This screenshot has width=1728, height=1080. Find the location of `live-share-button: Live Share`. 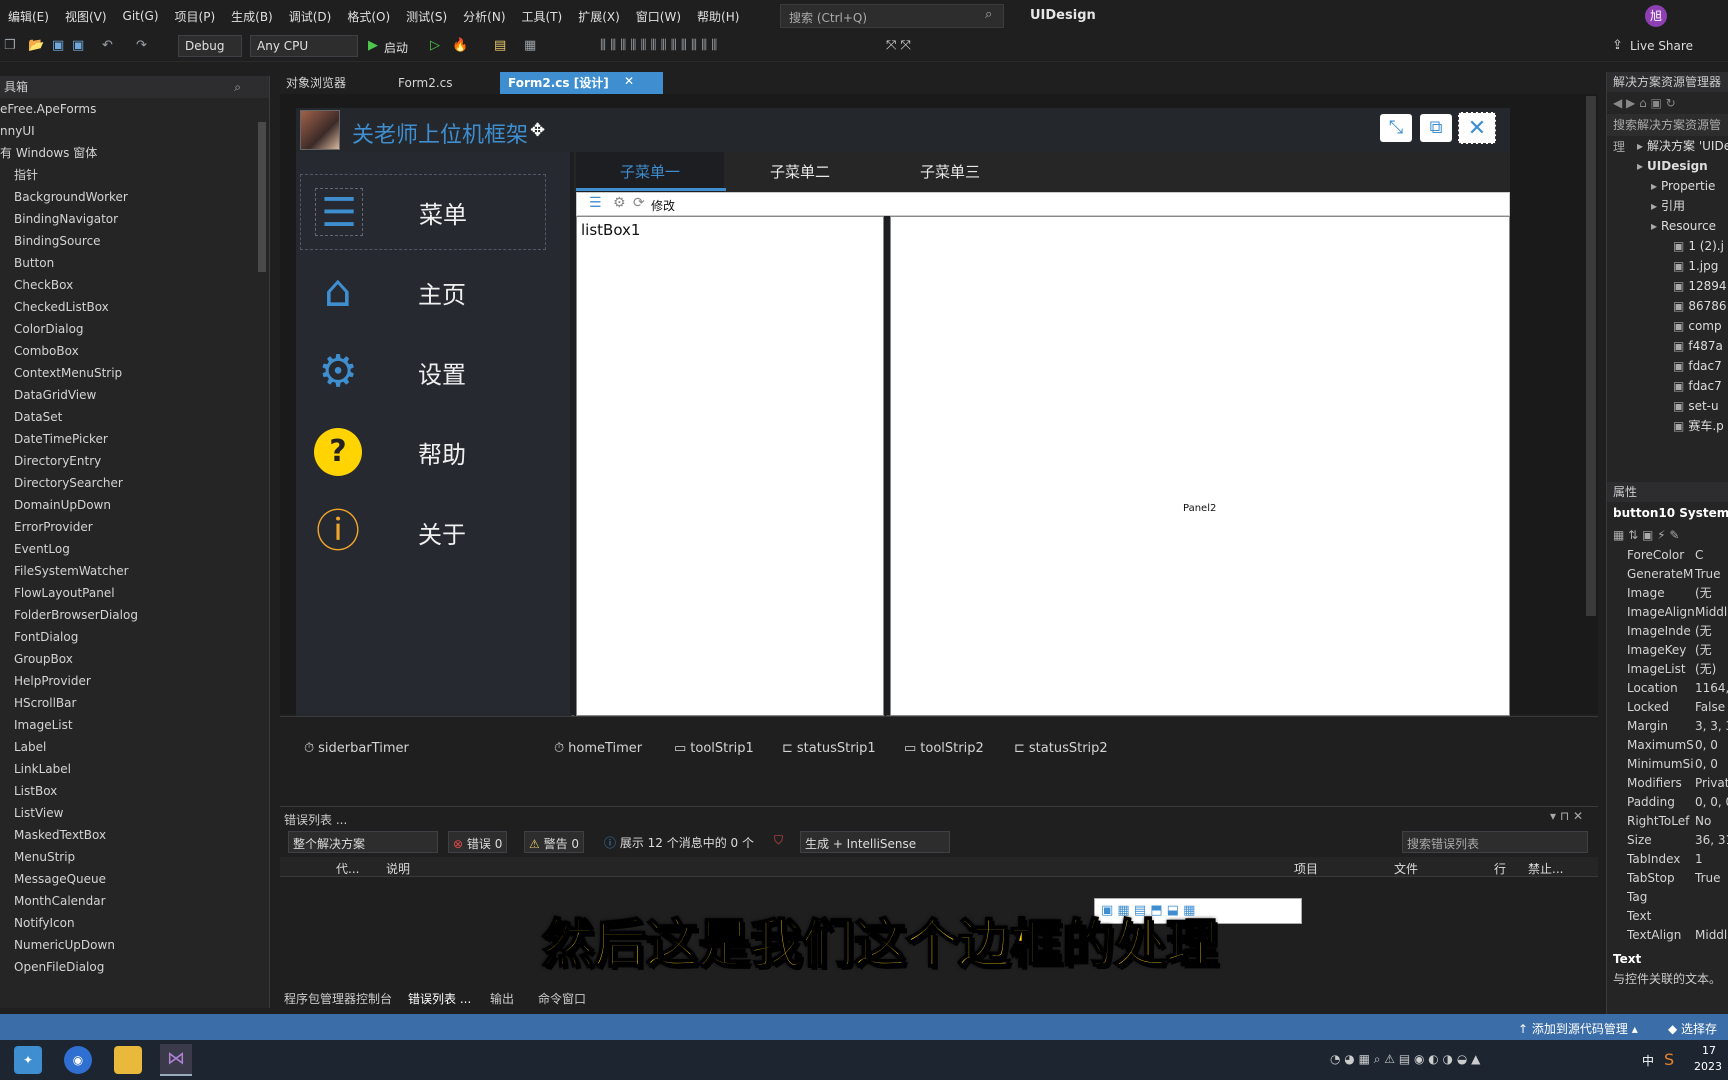

live-share-button: Live Share is located at coordinates (1661, 46).